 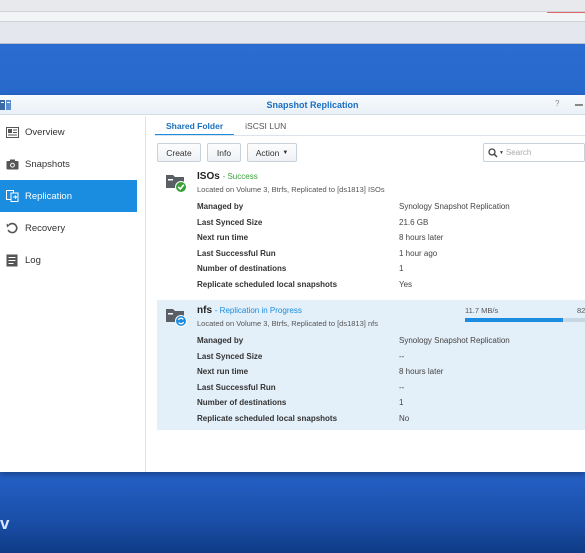 What do you see at coordinates (176, 184) in the screenshot?
I see `folder-success-icon` at bounding box center [176, 184].